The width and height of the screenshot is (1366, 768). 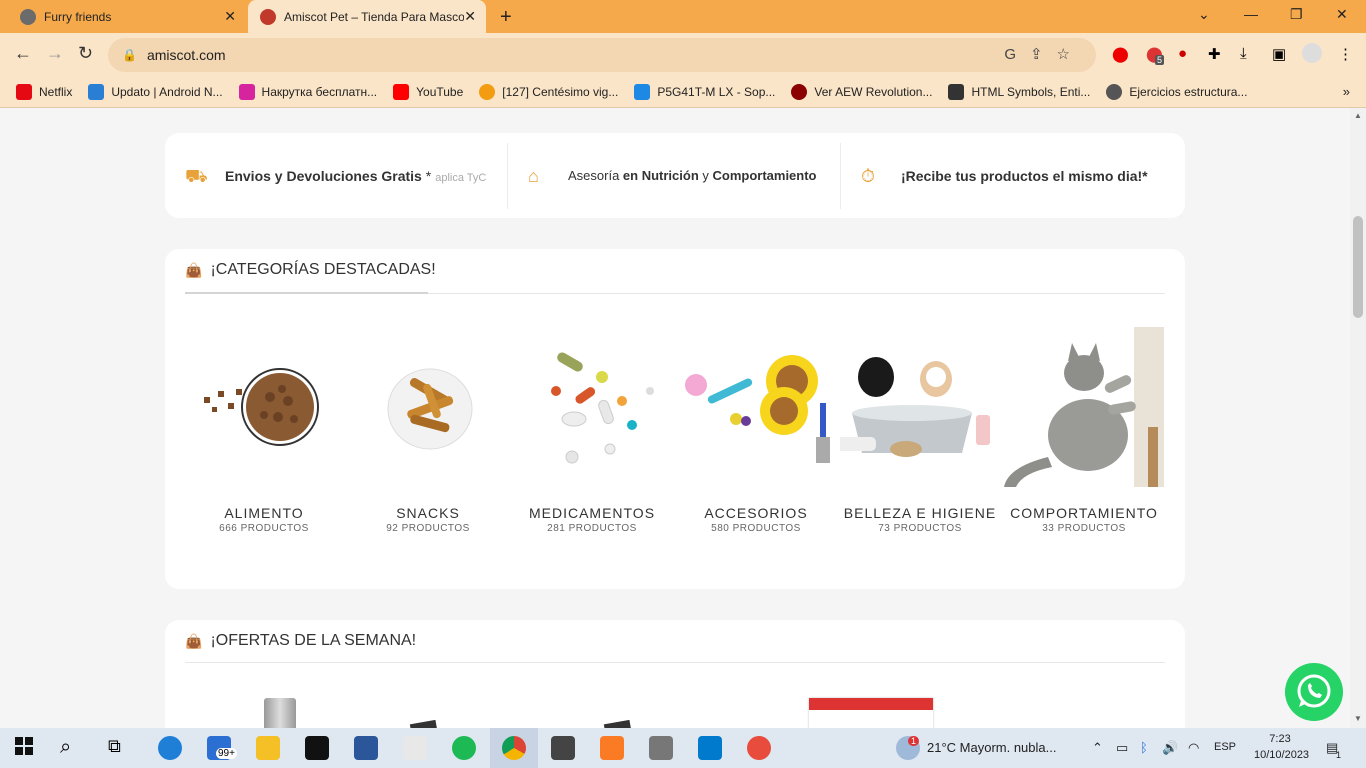 I want to click on minimize-button: —, so click(x=1251, y=14).